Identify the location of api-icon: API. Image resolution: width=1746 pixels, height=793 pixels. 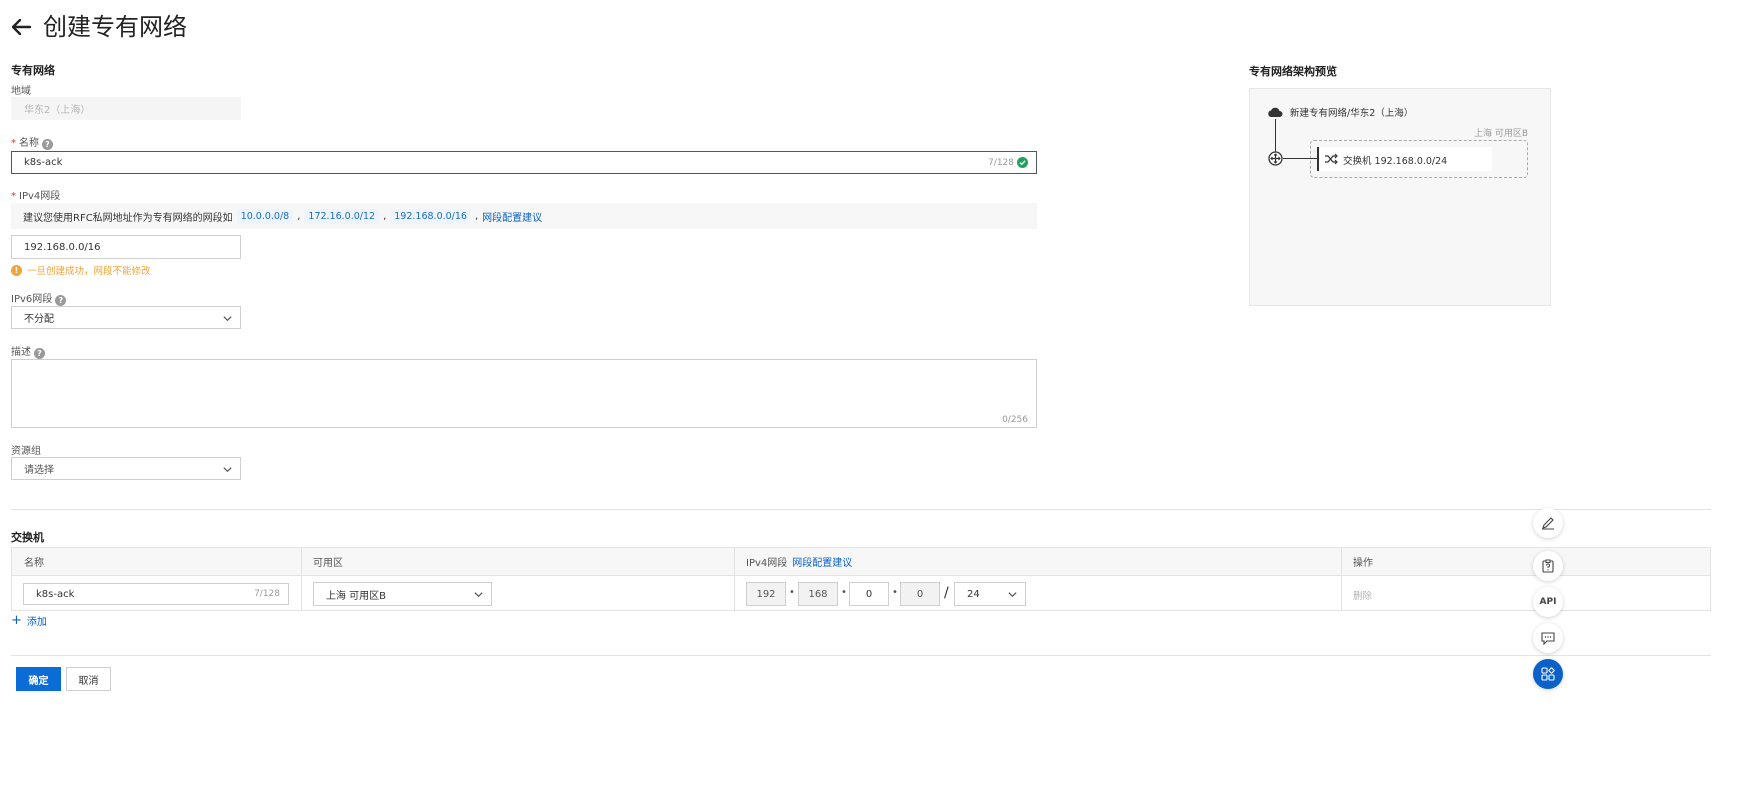
(1548, 602).